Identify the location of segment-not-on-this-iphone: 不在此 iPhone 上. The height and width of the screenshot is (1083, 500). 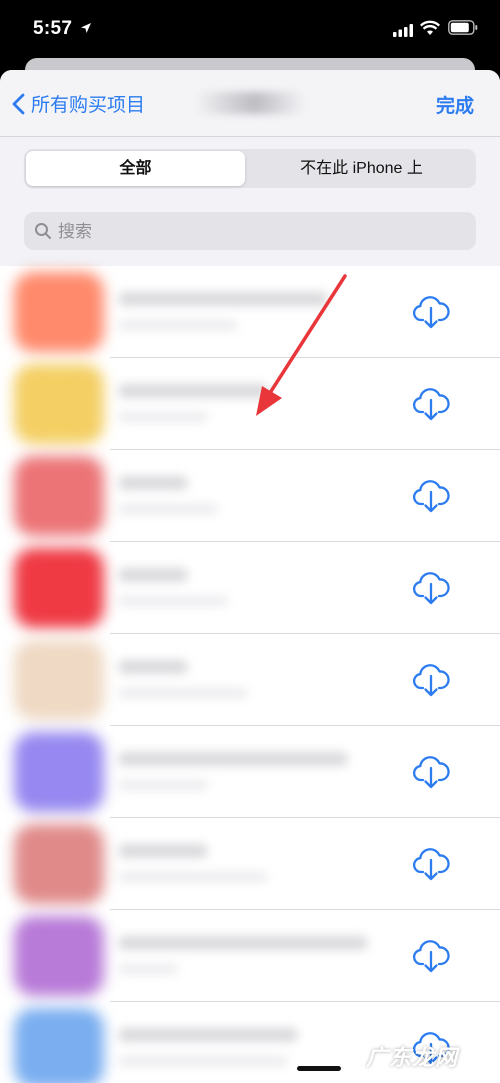
(361, 168).